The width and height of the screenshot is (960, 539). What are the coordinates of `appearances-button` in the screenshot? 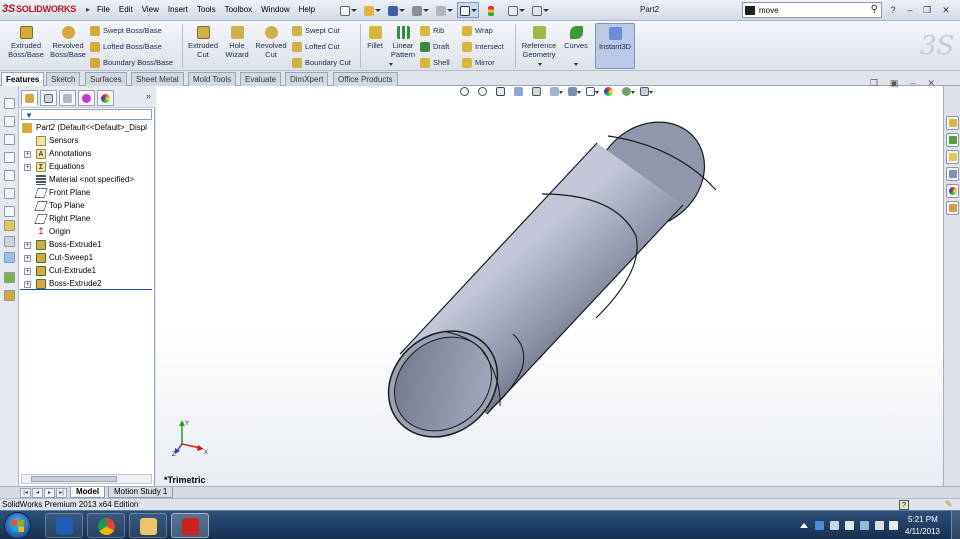 It's located at (952, 191).